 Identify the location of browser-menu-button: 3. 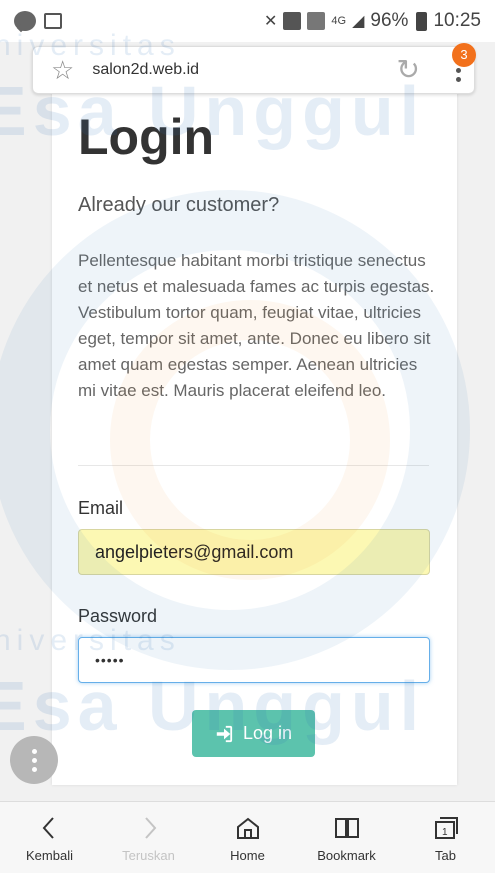
(464, 62).